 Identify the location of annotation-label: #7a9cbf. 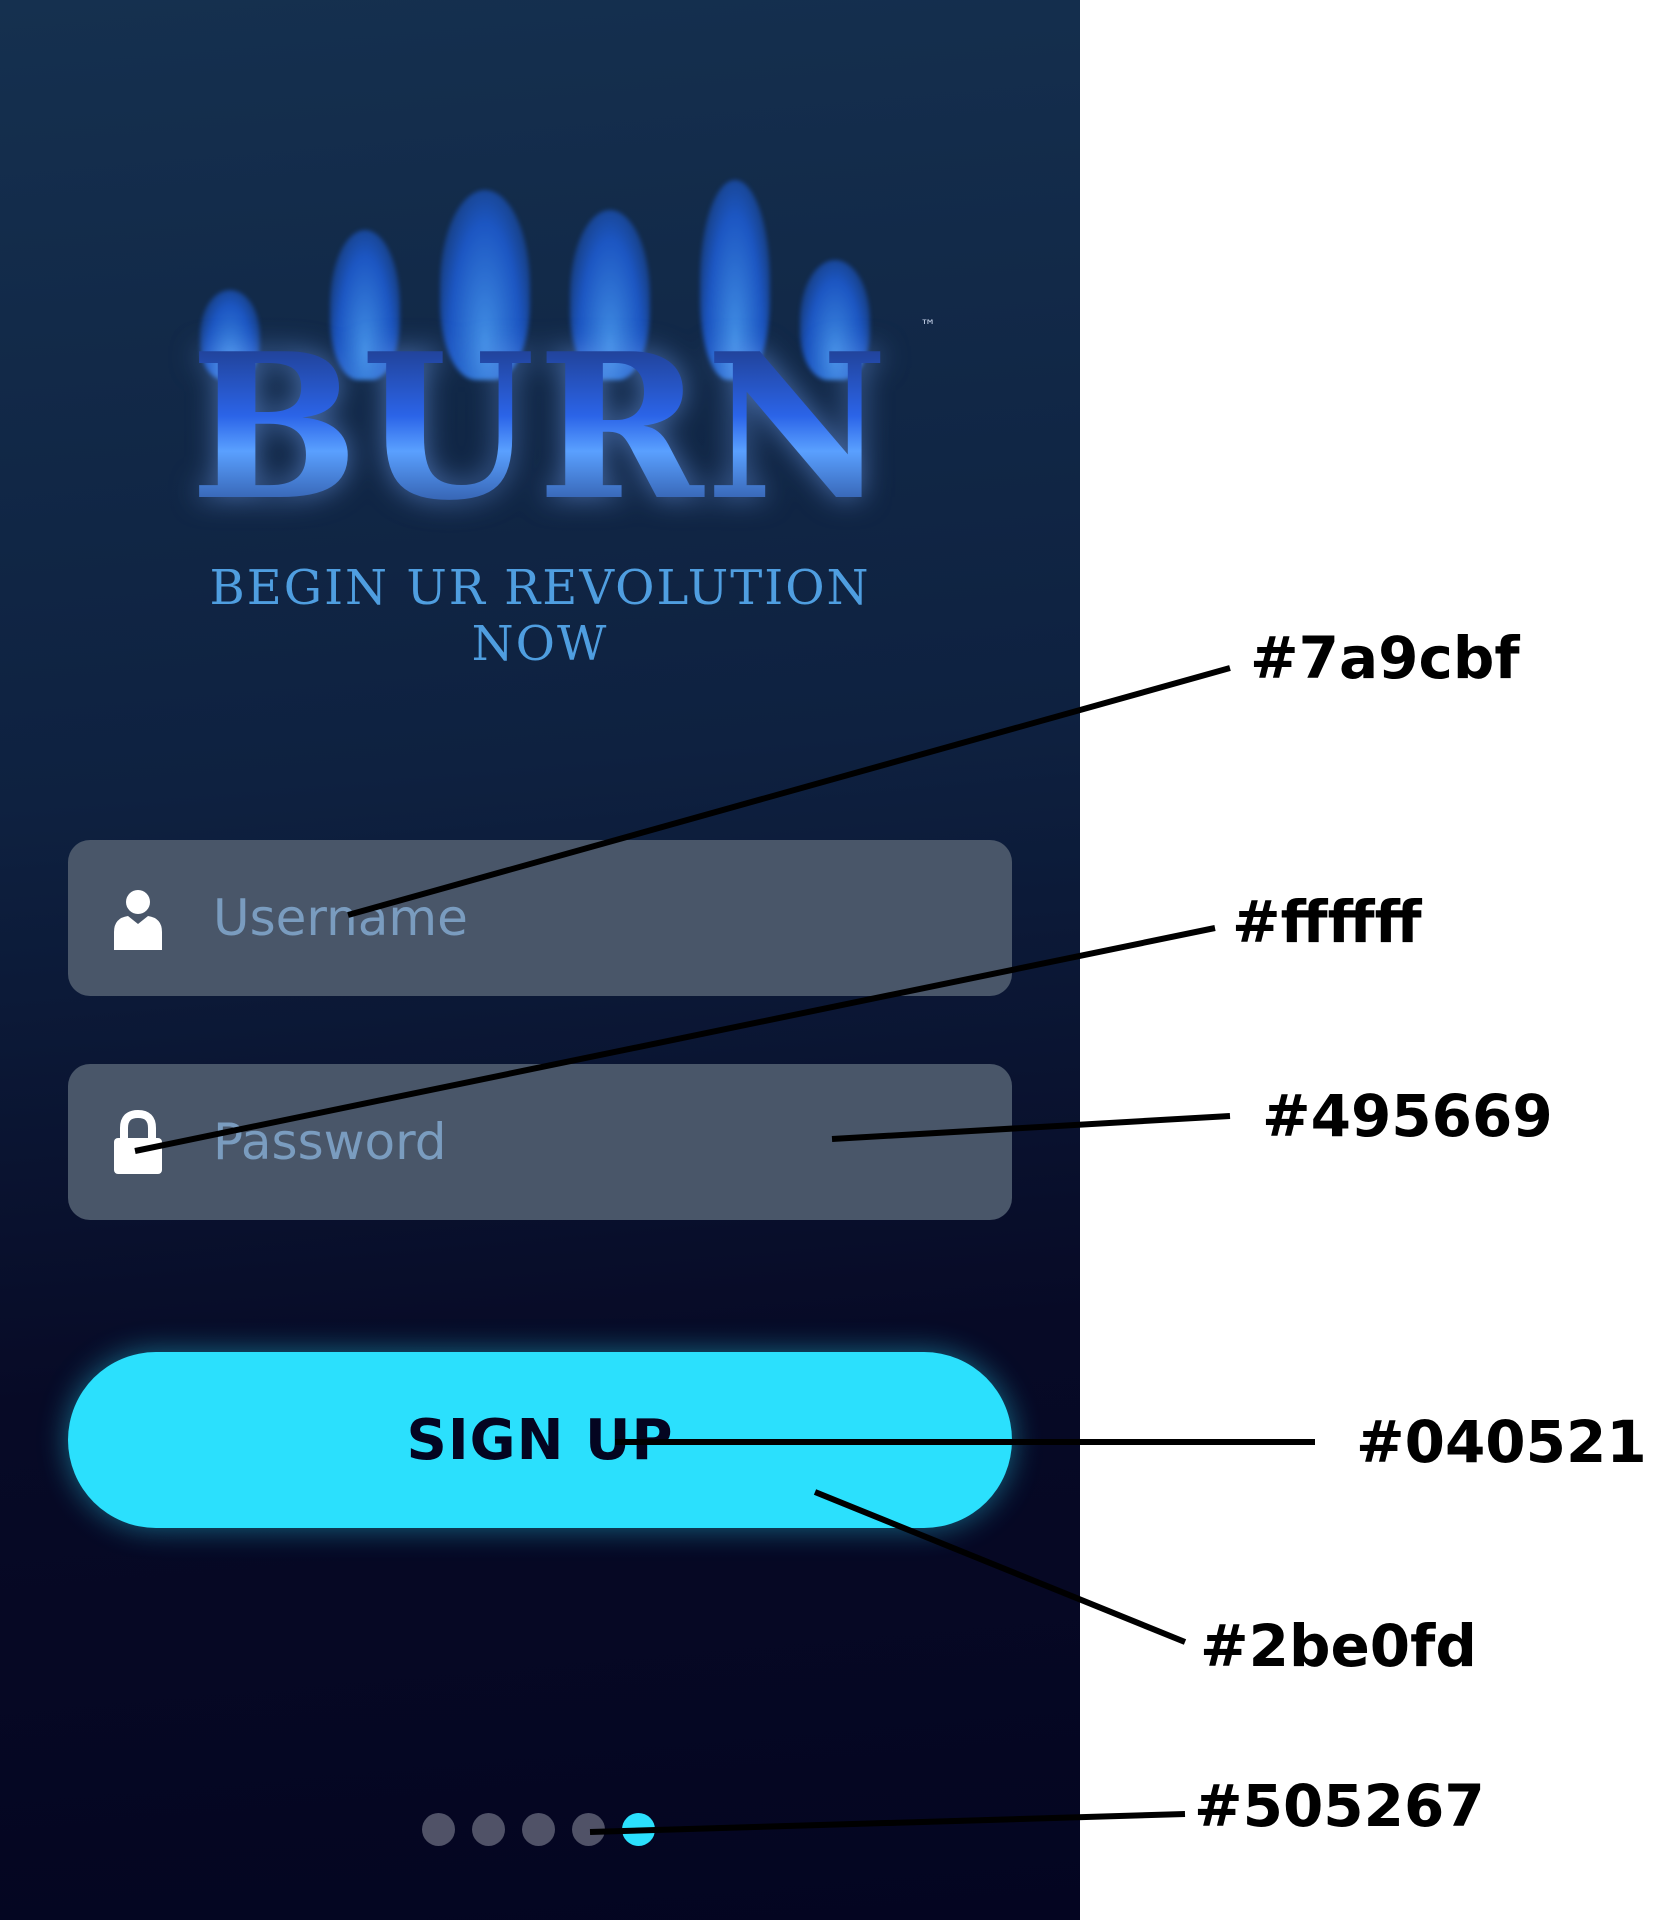
(1385, 658).